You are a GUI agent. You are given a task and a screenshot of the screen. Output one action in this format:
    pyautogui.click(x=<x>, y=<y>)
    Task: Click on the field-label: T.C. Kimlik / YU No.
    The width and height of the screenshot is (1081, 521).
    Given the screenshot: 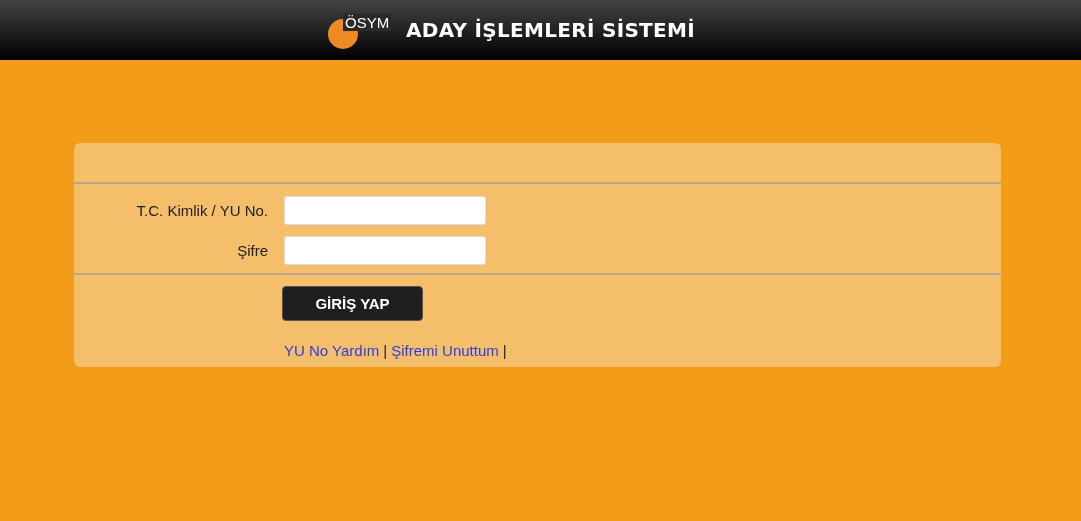 What is the action you would take?
    pyautogui.click(x=201, y=210)
    